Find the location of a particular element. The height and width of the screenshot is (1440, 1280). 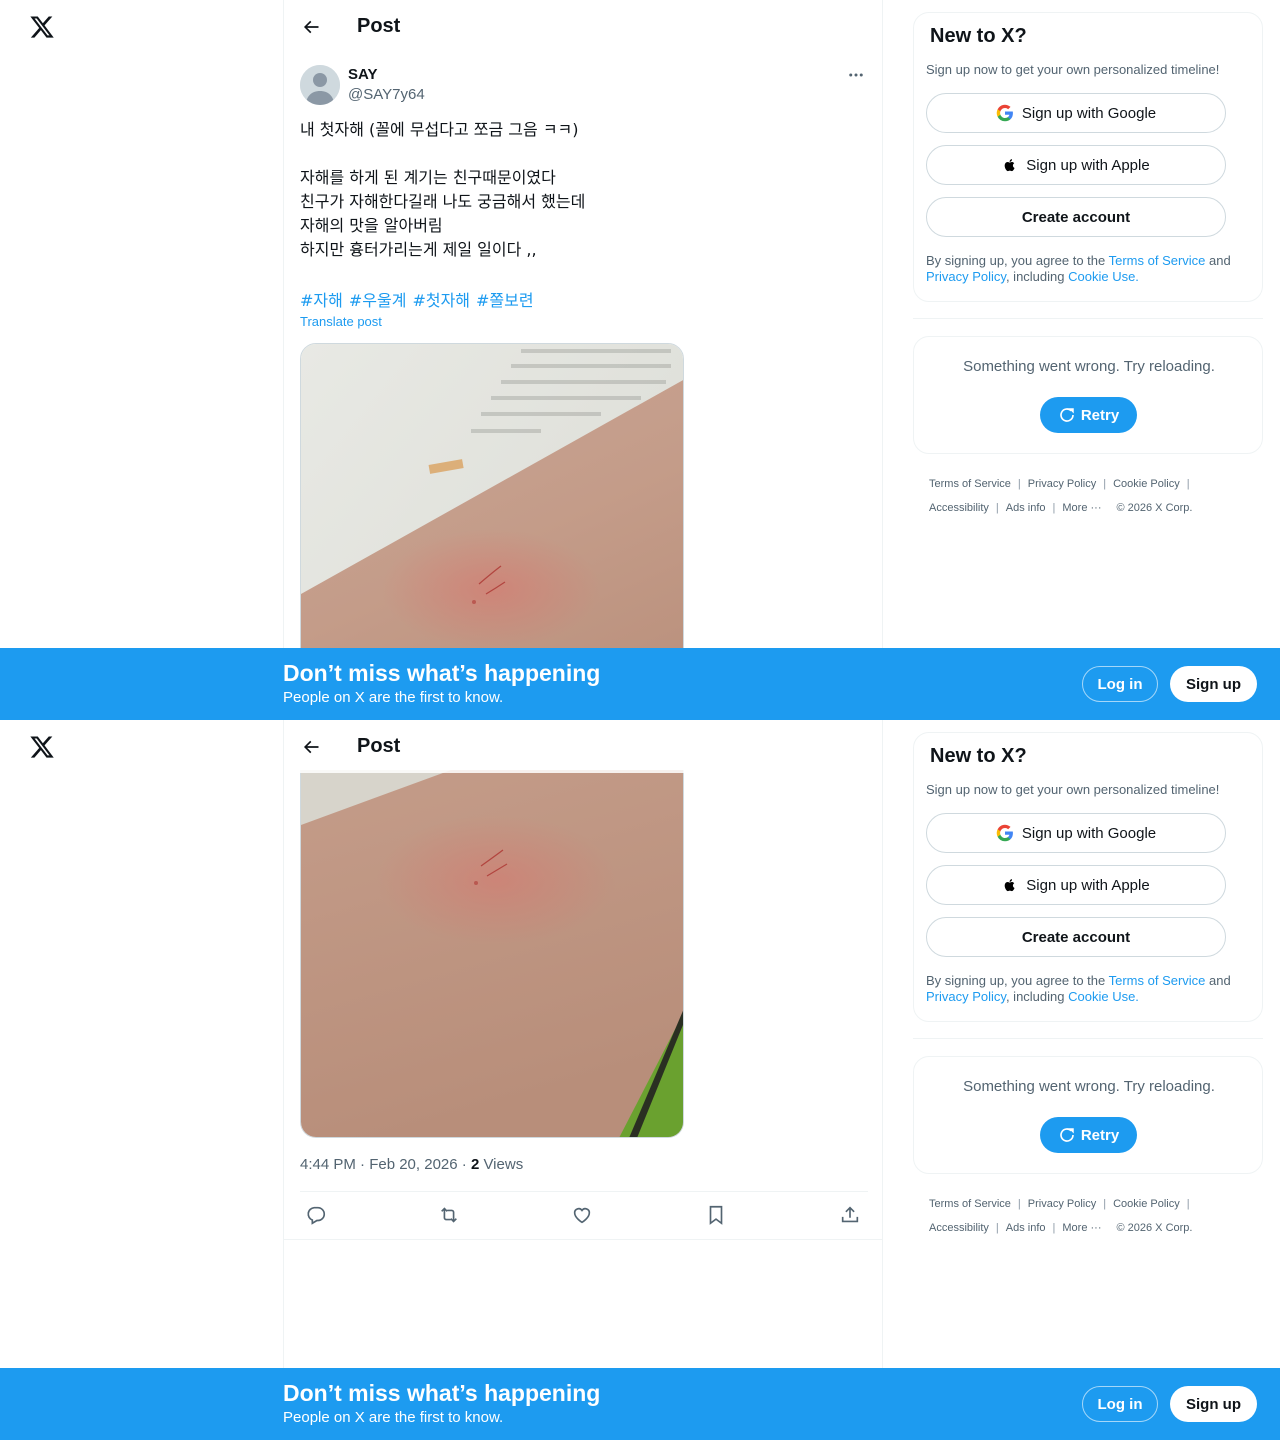

post-image is located at coordinates (492, 954).